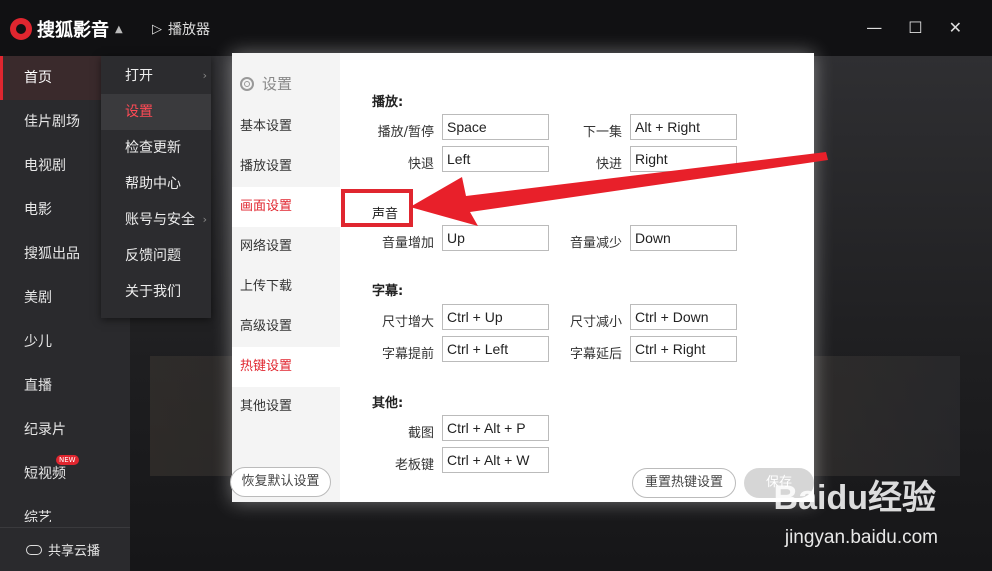 This screenshot has height=571, width=992. I want to click on cloud-share-label: 共享云播, so click(74, 551).